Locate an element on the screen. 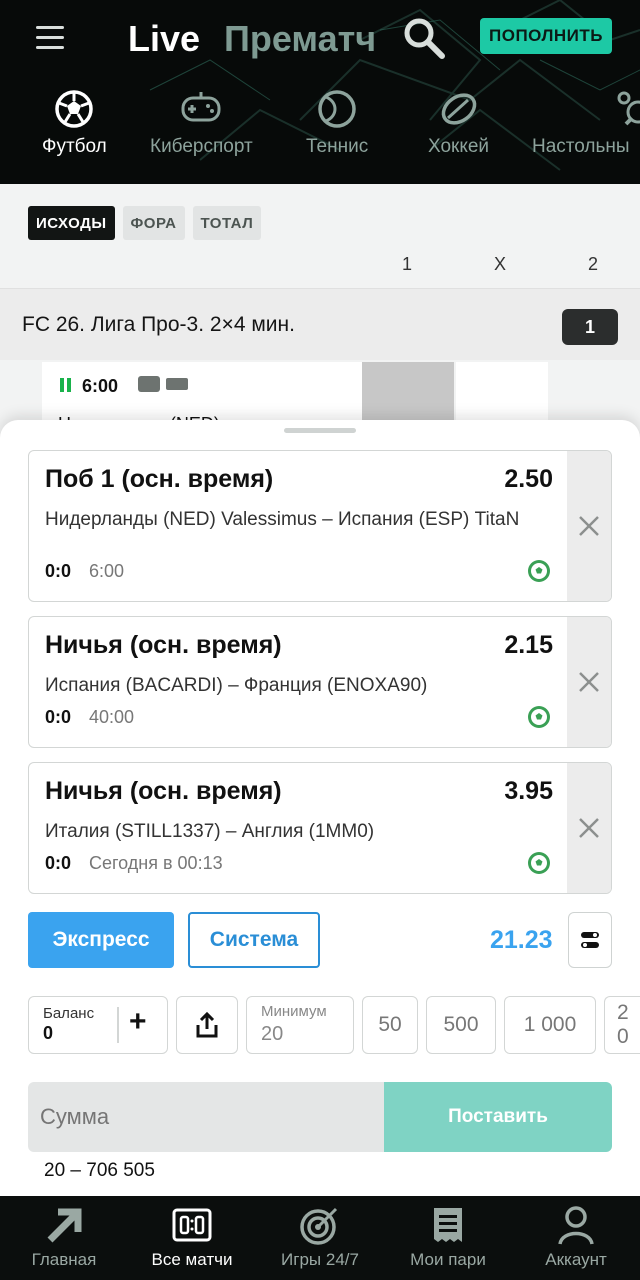 Image resolution: width=640 pixels, height=1280 pixels. nav-label: Игры 24/7 is located at coordinates (320, 1259).